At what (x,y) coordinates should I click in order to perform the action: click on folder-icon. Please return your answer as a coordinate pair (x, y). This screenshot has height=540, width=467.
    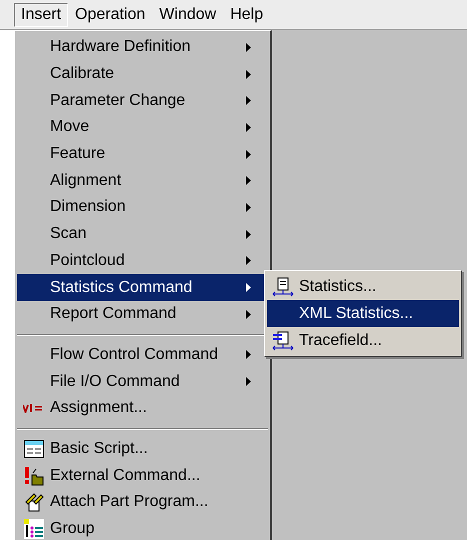
    Looking at the image, I should click on (34, 476).